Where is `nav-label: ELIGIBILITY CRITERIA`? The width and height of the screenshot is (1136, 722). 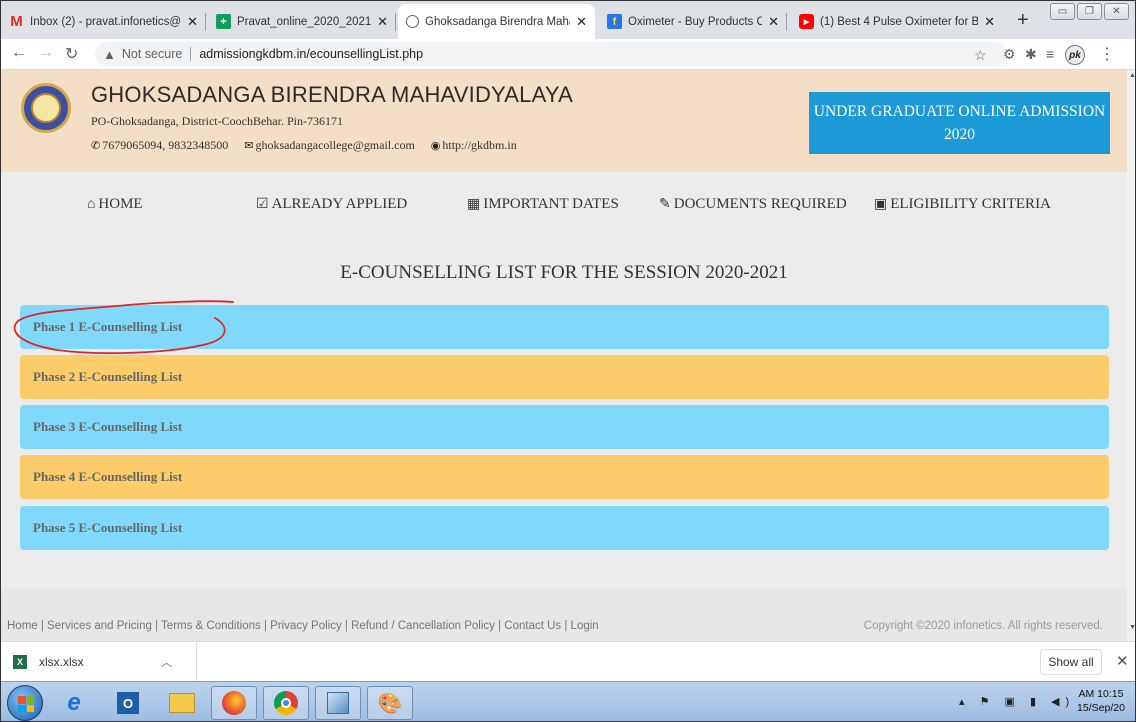
nav-label: ELIGIBILITY CRITERIA is located at coordinates (970, 204).